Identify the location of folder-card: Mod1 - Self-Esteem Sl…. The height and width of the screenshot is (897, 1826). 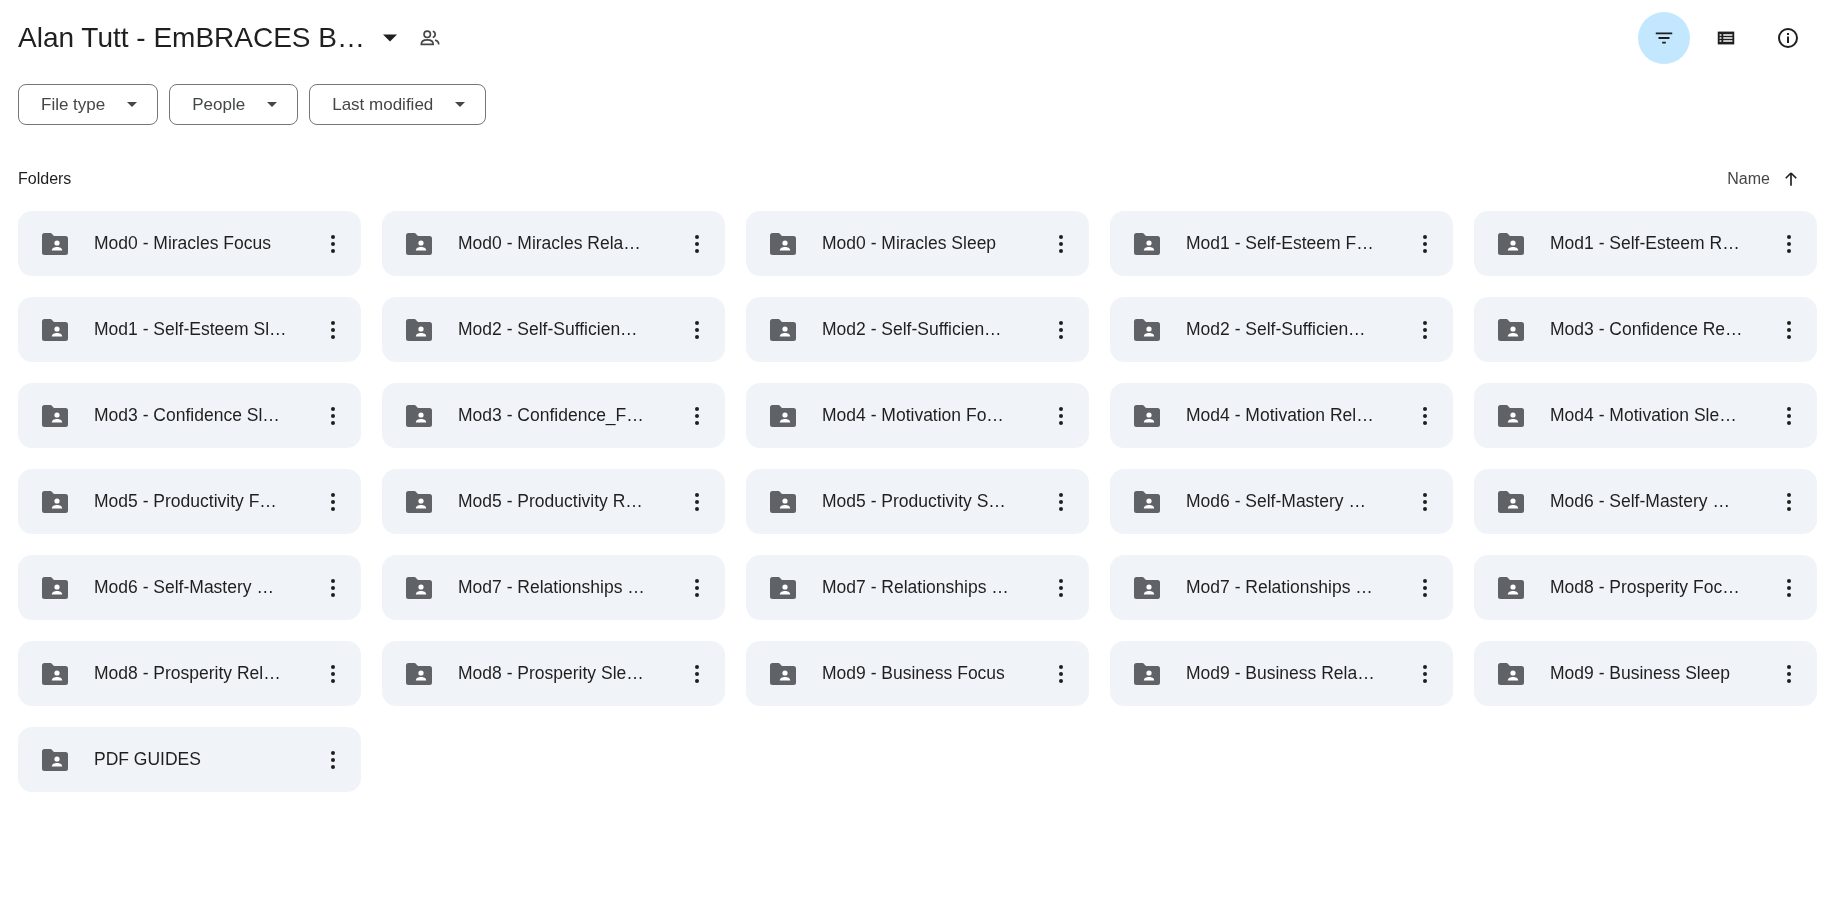
(189, 329).